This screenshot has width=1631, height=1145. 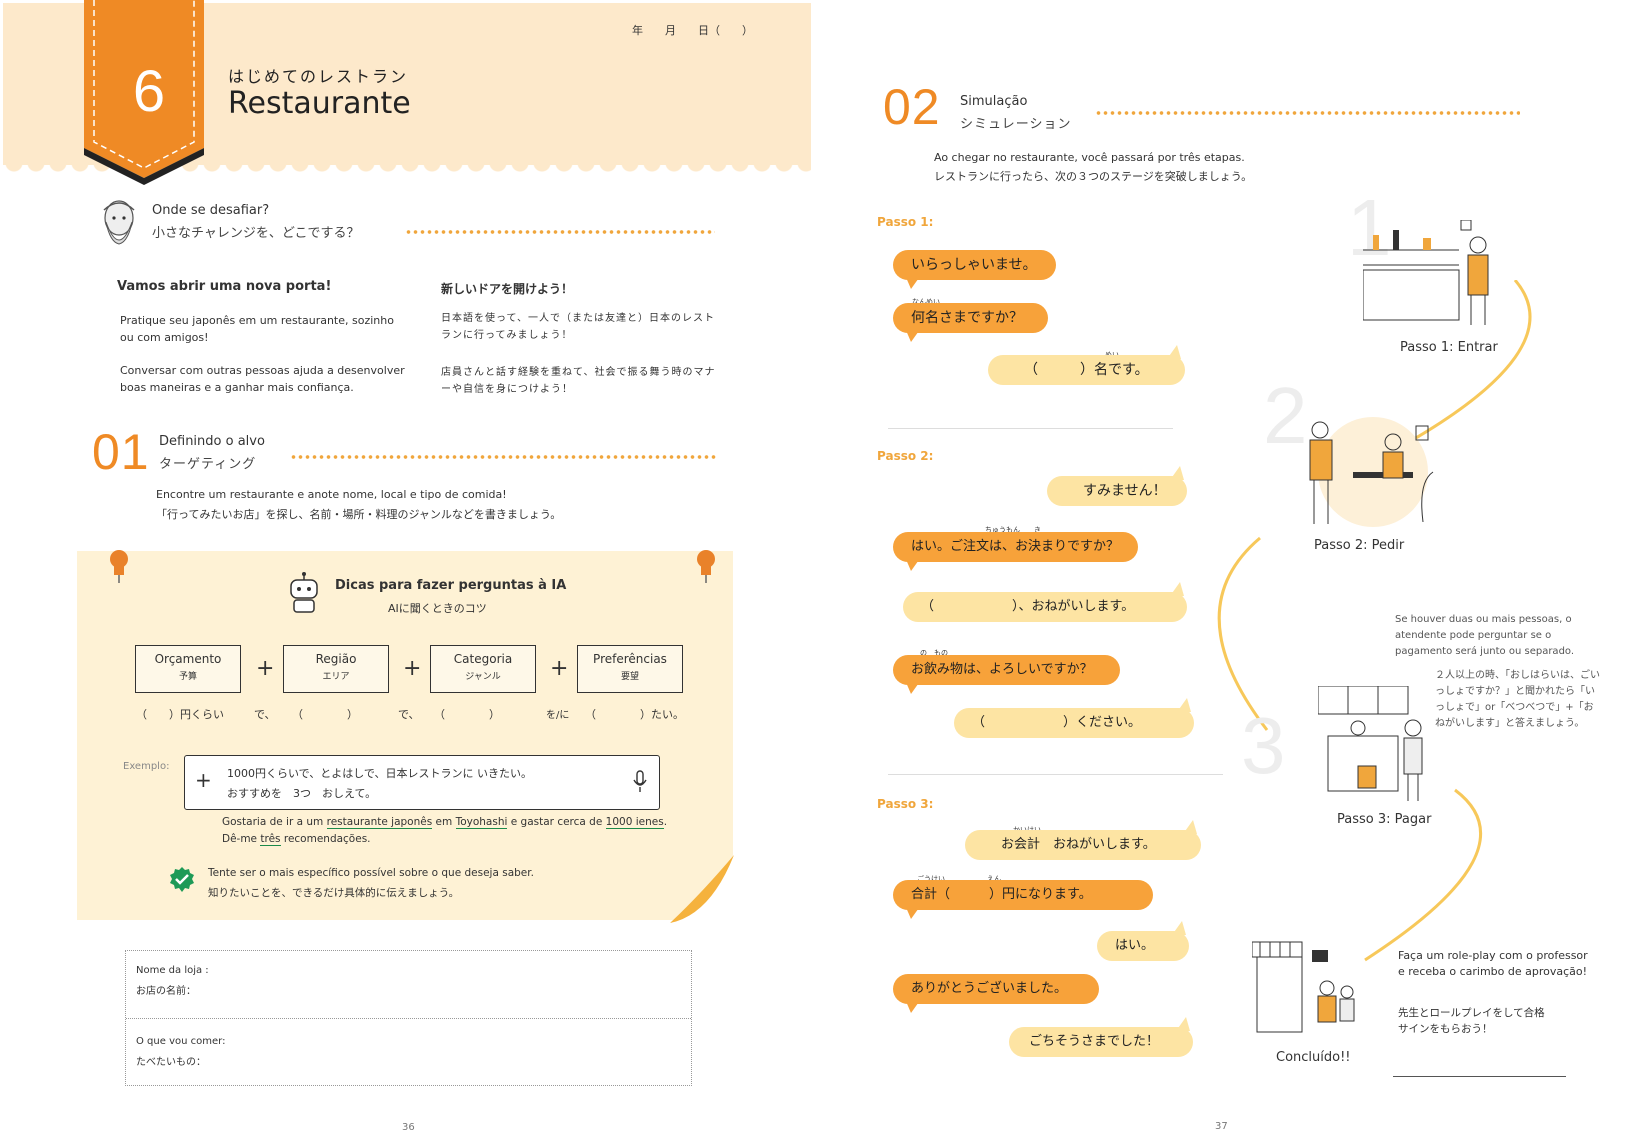 What do you see at coordinates (692, 30) in the screenshot?
I see `date-line: 年 月 日（ ）` at bounding box center [692, 30].